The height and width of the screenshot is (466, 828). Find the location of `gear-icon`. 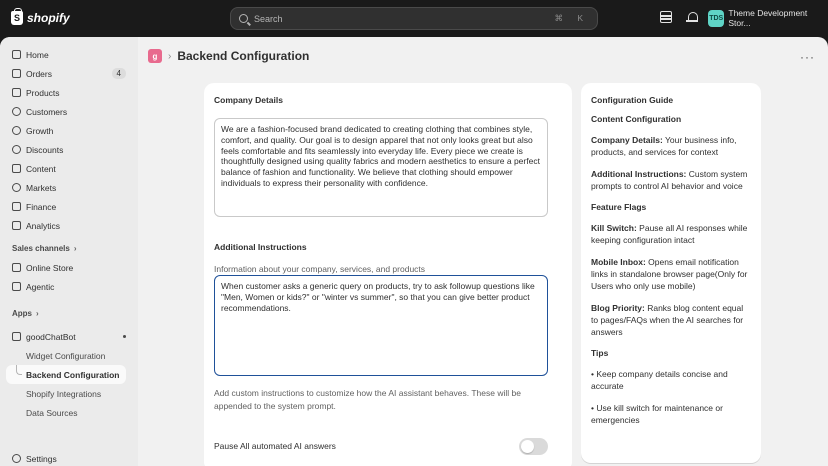

gear-icon is located at coordinates (16, 458).